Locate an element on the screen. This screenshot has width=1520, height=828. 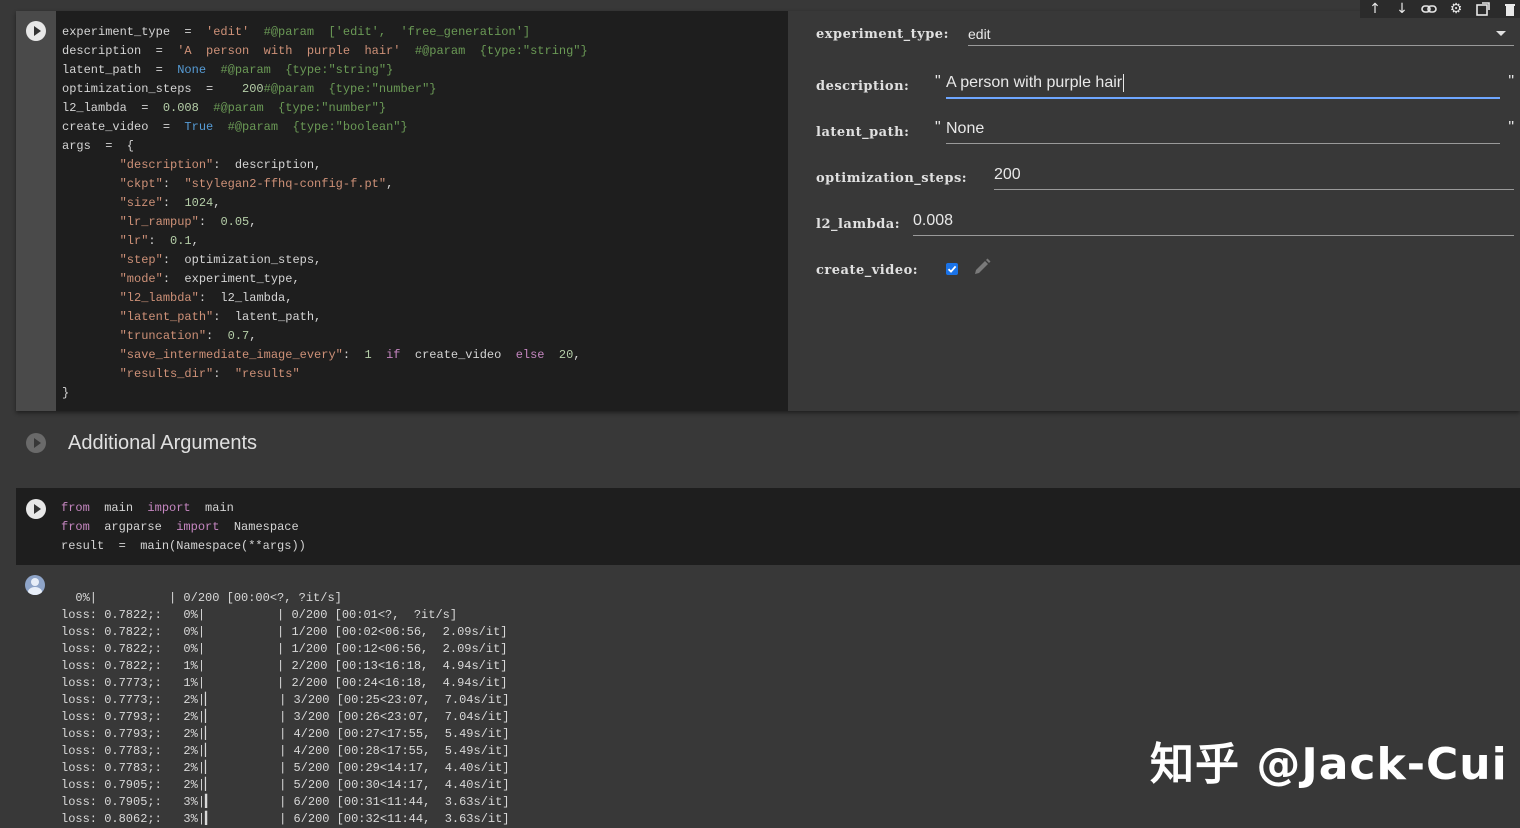
description-input: A person with purple hair is located at coordinates (1034, 83).